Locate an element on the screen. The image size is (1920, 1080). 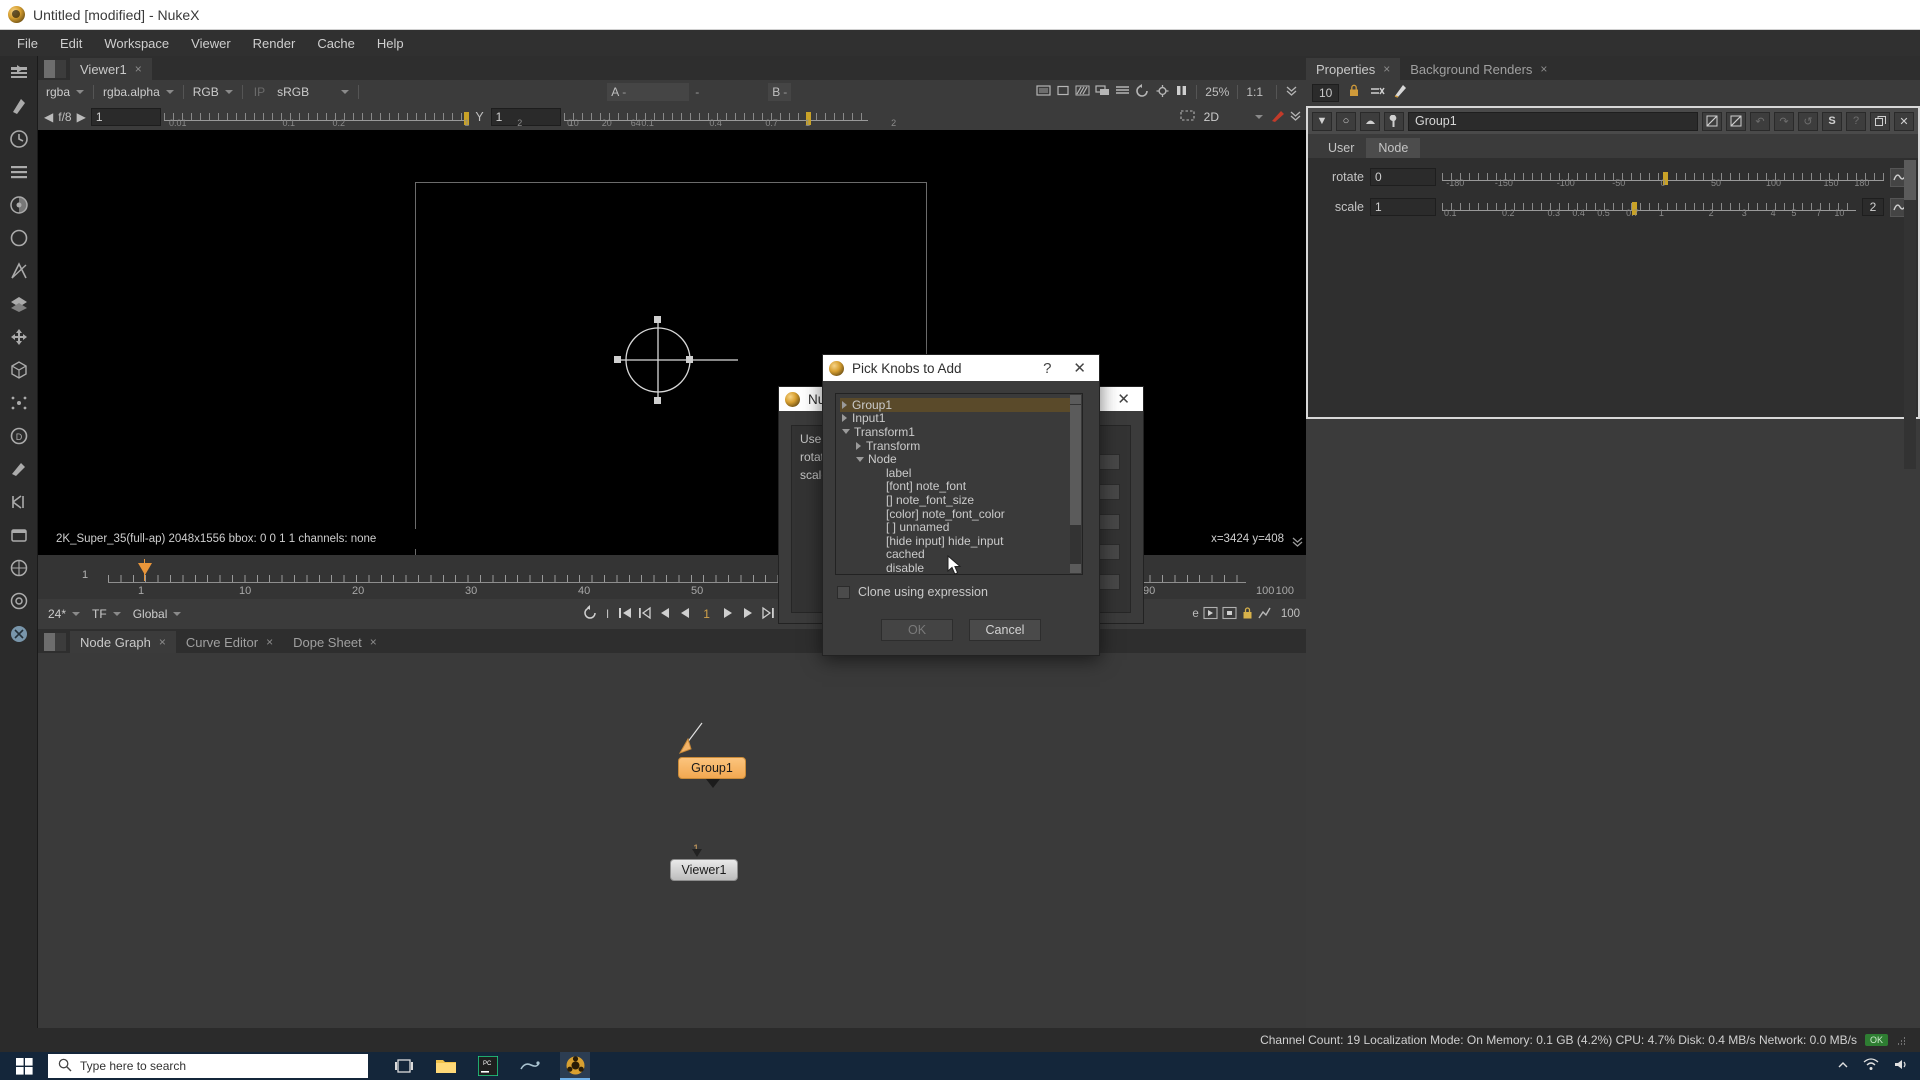
ok-button: OK is located at coordinates (917, 630).